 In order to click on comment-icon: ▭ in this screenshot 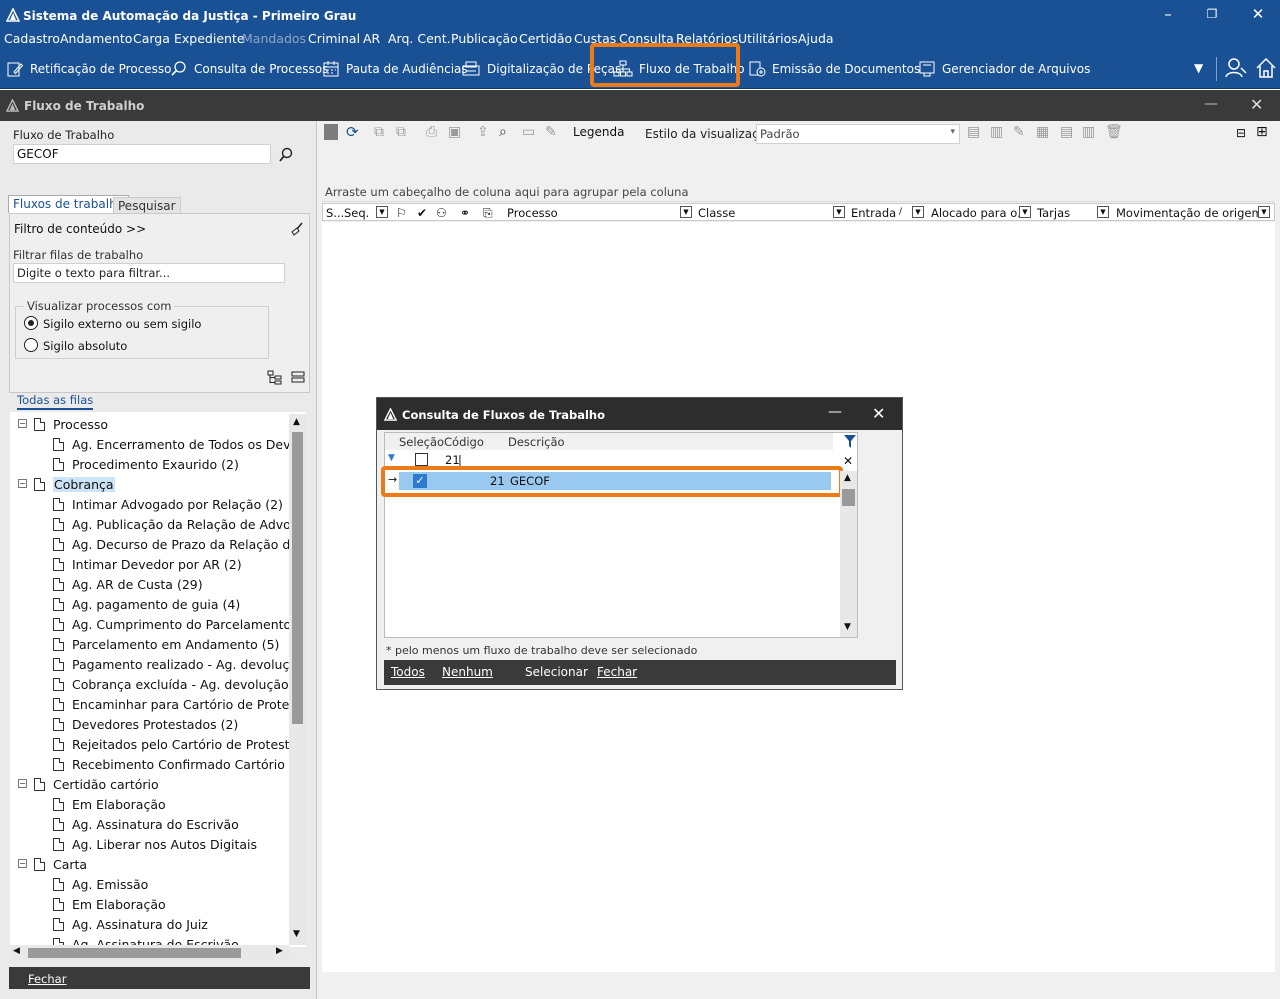, I will do `click(528, 132)`.